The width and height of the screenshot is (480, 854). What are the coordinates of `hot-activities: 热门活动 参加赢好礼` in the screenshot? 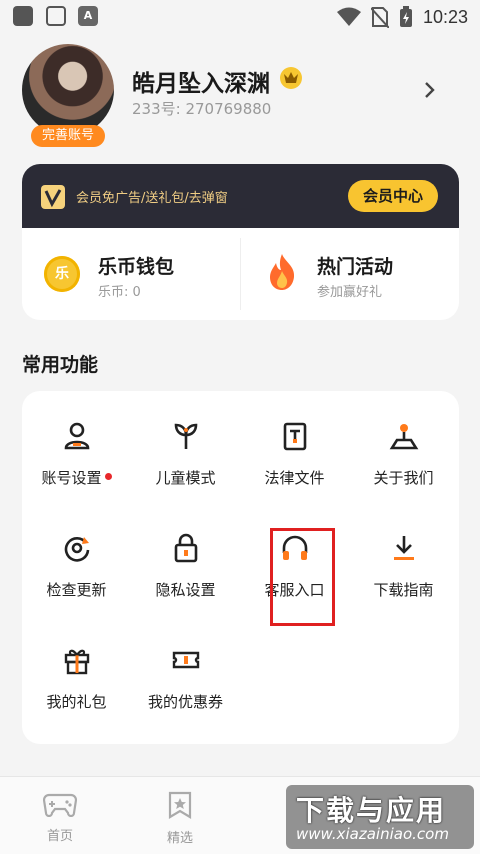 It's located at (350, 274).